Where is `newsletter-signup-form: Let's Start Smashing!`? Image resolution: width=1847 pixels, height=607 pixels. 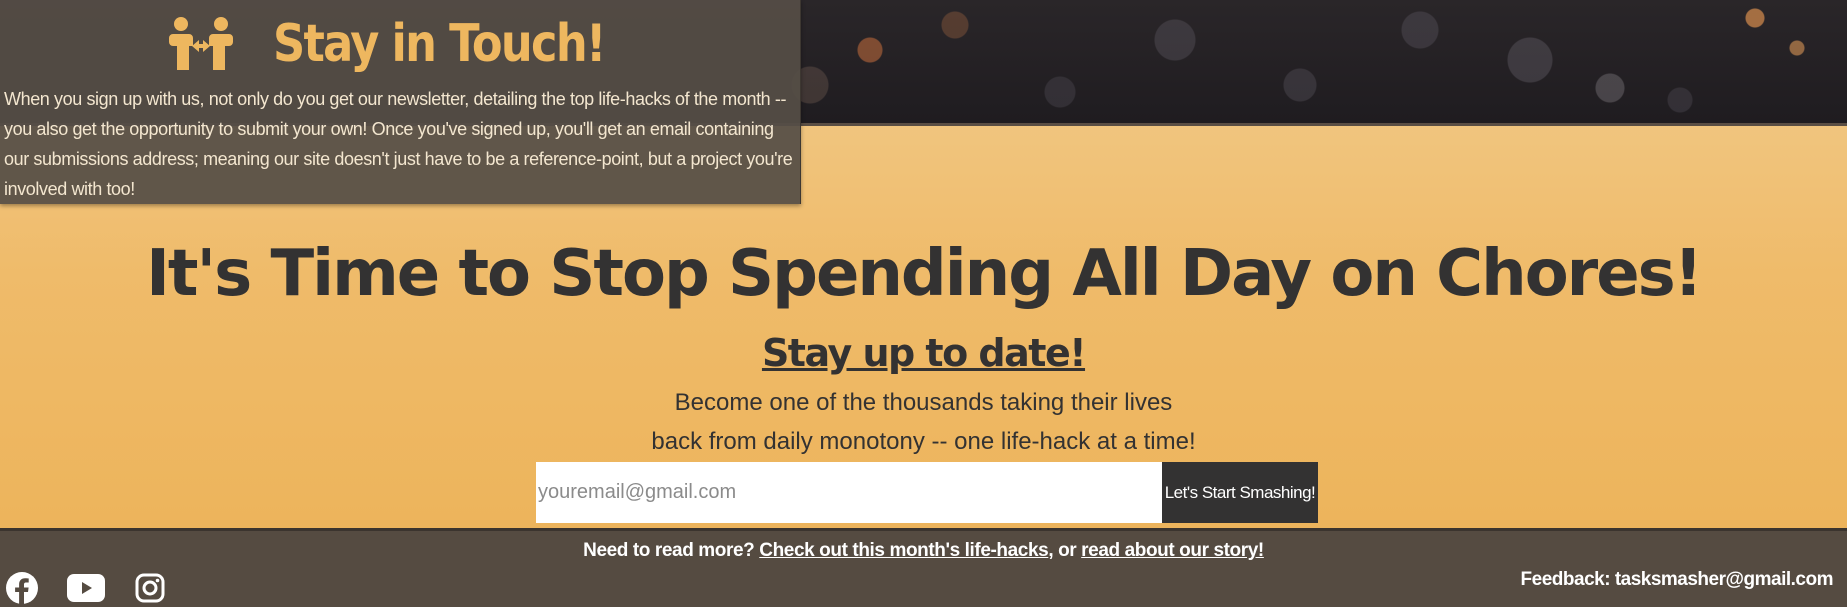
newsletter-signup-form: Let's Start Smashing! is located at coordinates (927, 492).